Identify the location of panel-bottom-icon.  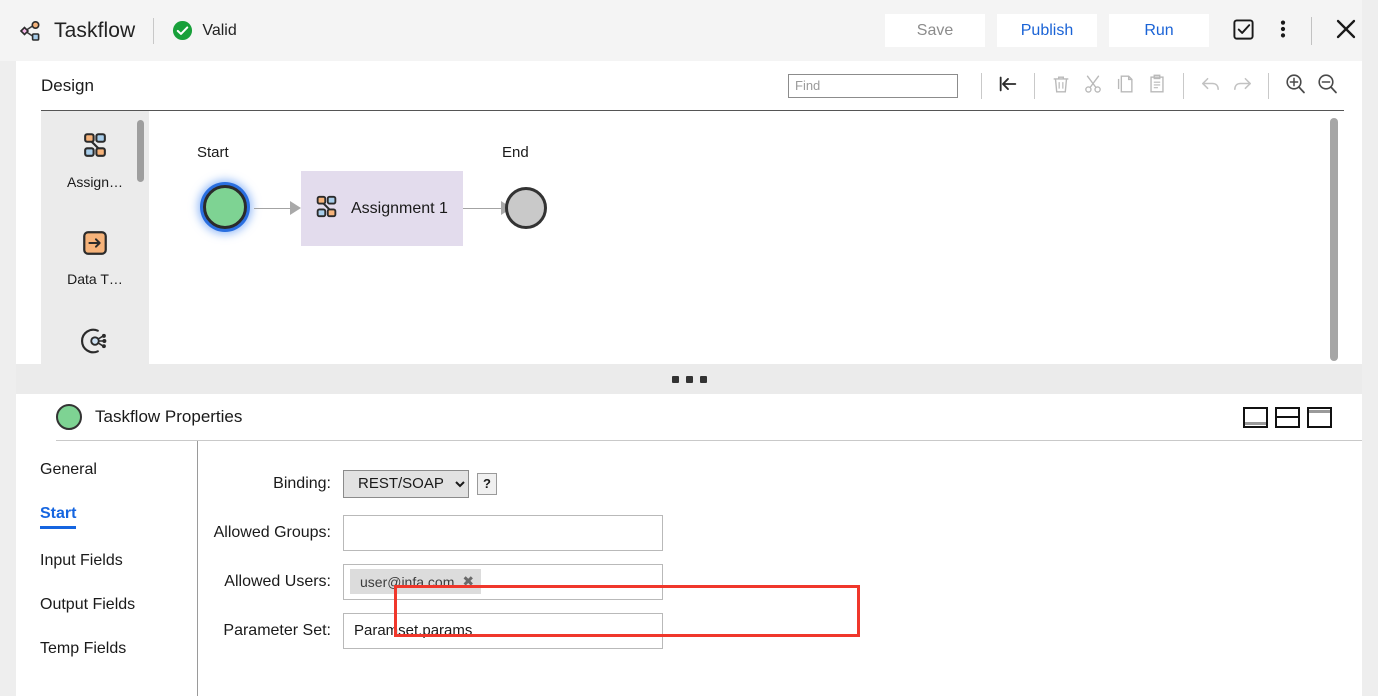
(1255, 417).